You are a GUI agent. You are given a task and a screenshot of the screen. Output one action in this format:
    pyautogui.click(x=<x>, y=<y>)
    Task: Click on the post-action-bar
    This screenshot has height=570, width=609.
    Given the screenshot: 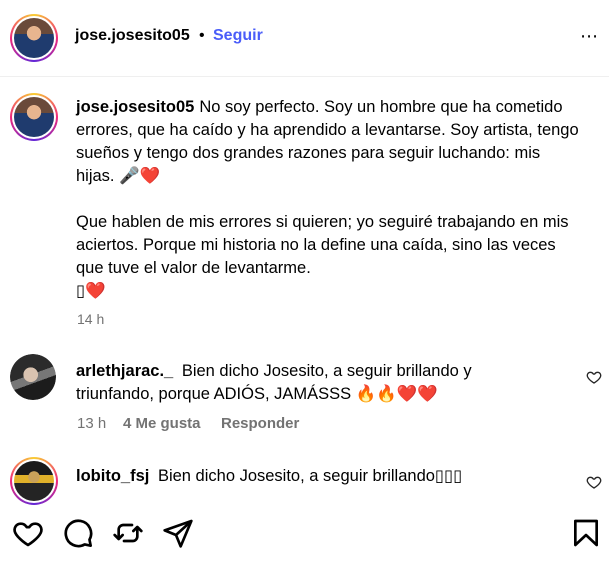 What is the action you would take?
    pyautogui.click(x=304, y=532)
    